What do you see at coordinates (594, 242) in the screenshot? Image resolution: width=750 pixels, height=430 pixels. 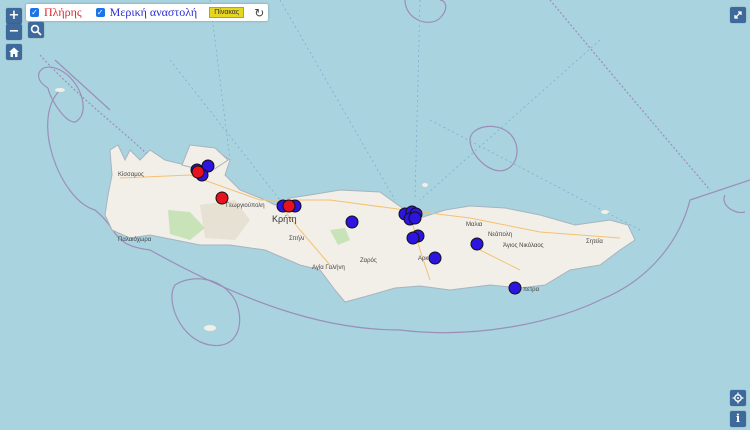 I see `place-label-sitia: Σητεία` at bounding box center [594, 242].